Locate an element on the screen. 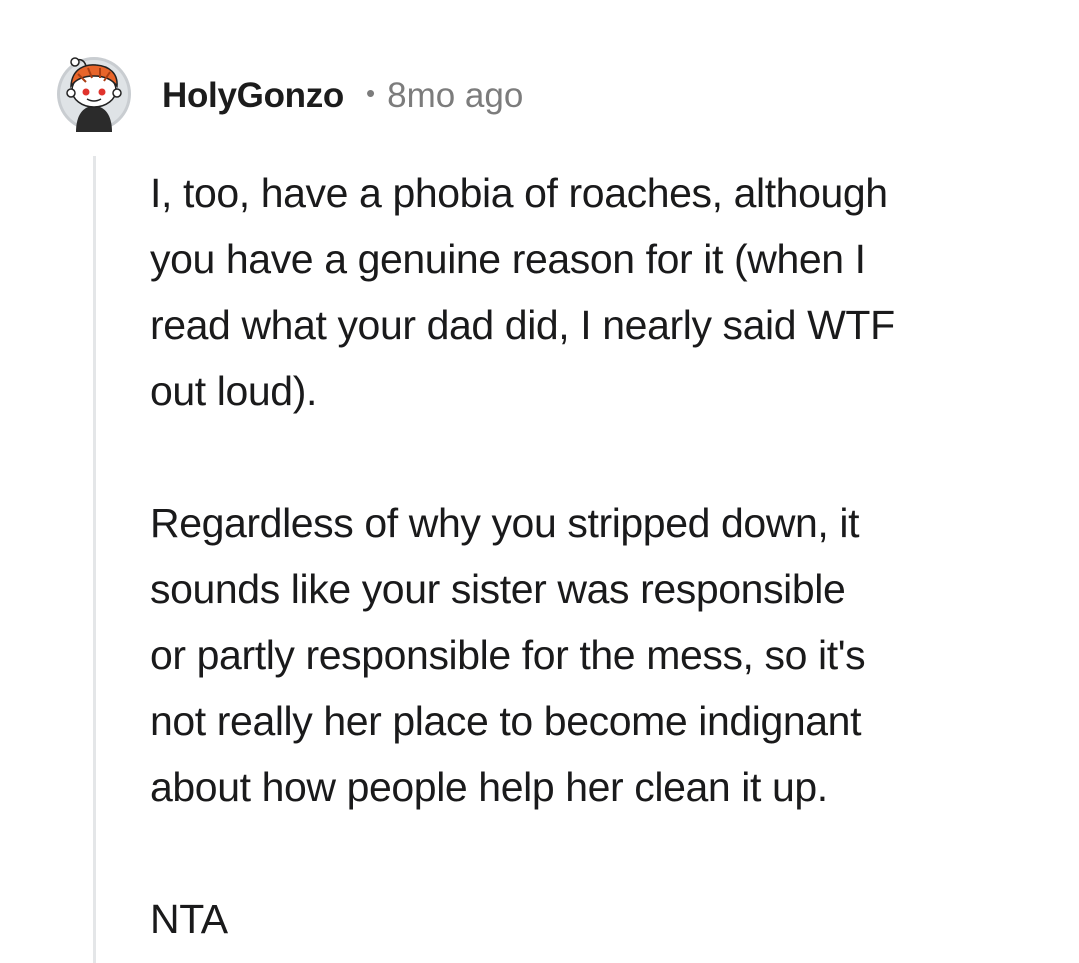  comment-text-line: sounds like your sister was responsible is located at coordinates (498, 589).